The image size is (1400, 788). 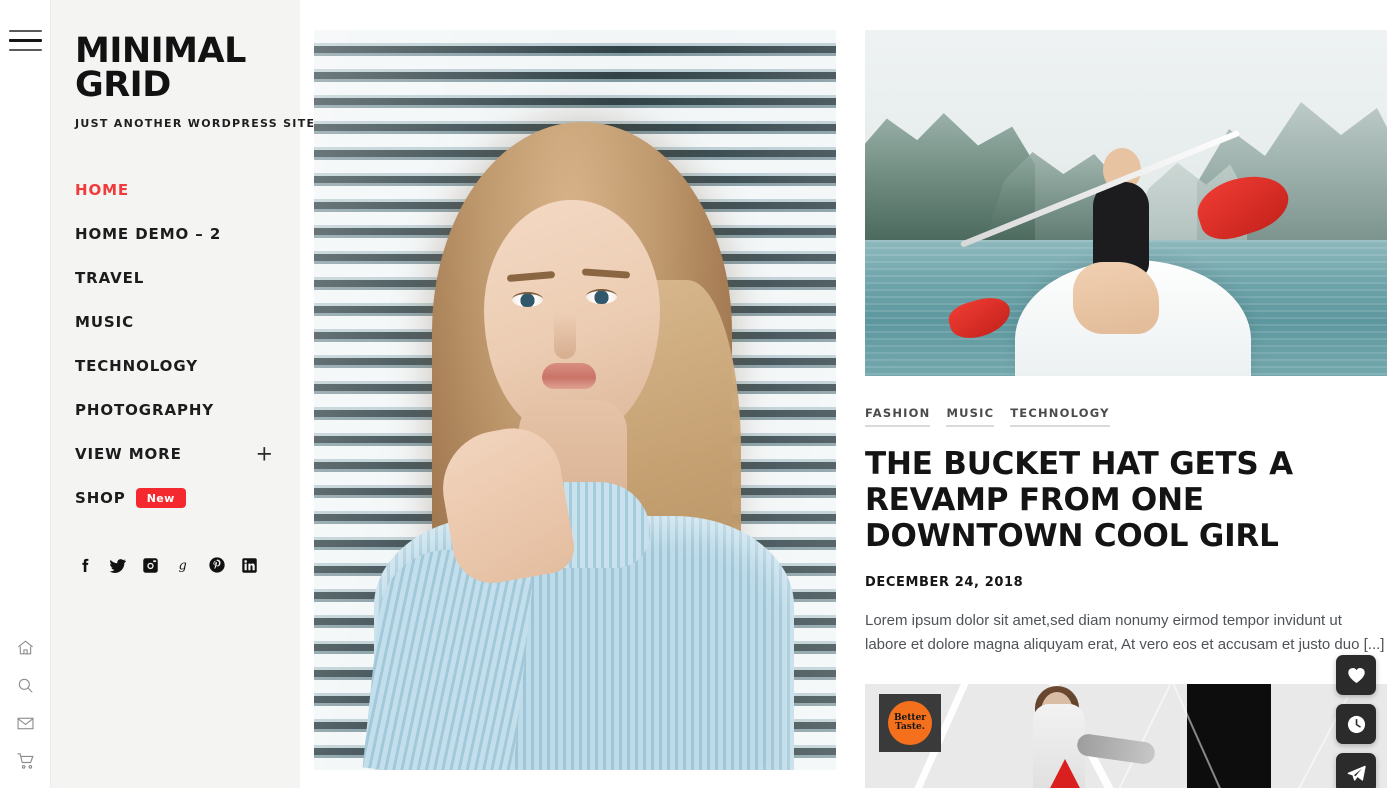 What do you see at coordinates (148, 233) in the screenshot?
I see `nav-label: HOME DEMO – 2` at bounding box center [148, 233].